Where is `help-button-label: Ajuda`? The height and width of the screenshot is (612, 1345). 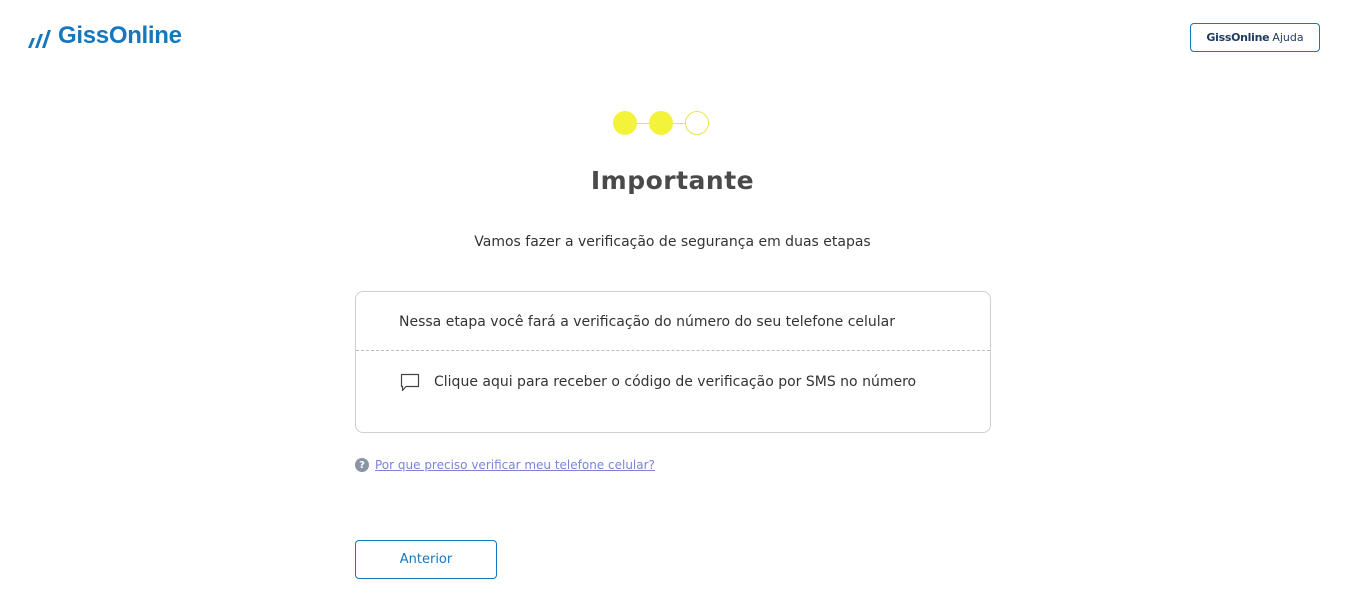
help-button-label: Ajuda is located at coordinates (1288, 37).